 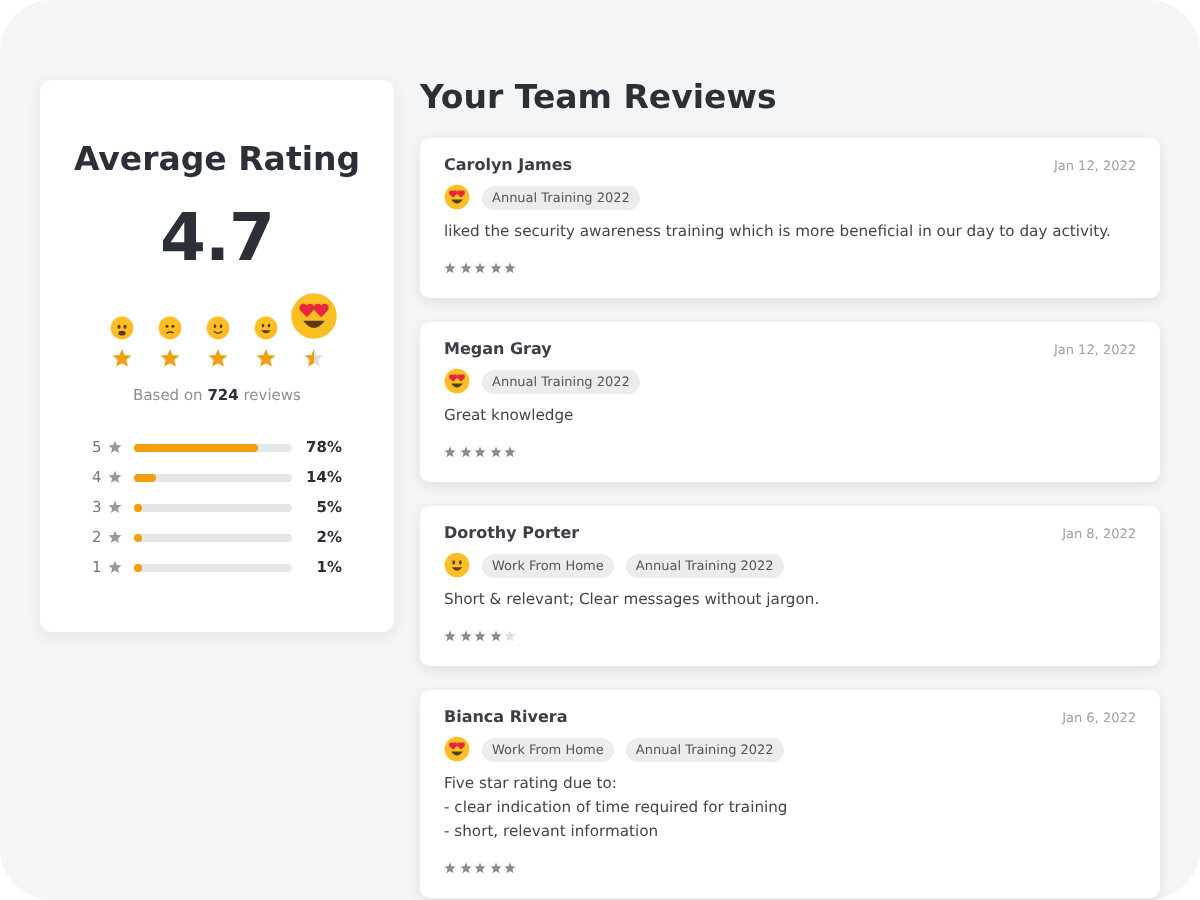 What do you see at coordinates (512, 533) in the screenshot?
I see `reviewer-name: Dorothy Porter` at bounding box center [512, 533].